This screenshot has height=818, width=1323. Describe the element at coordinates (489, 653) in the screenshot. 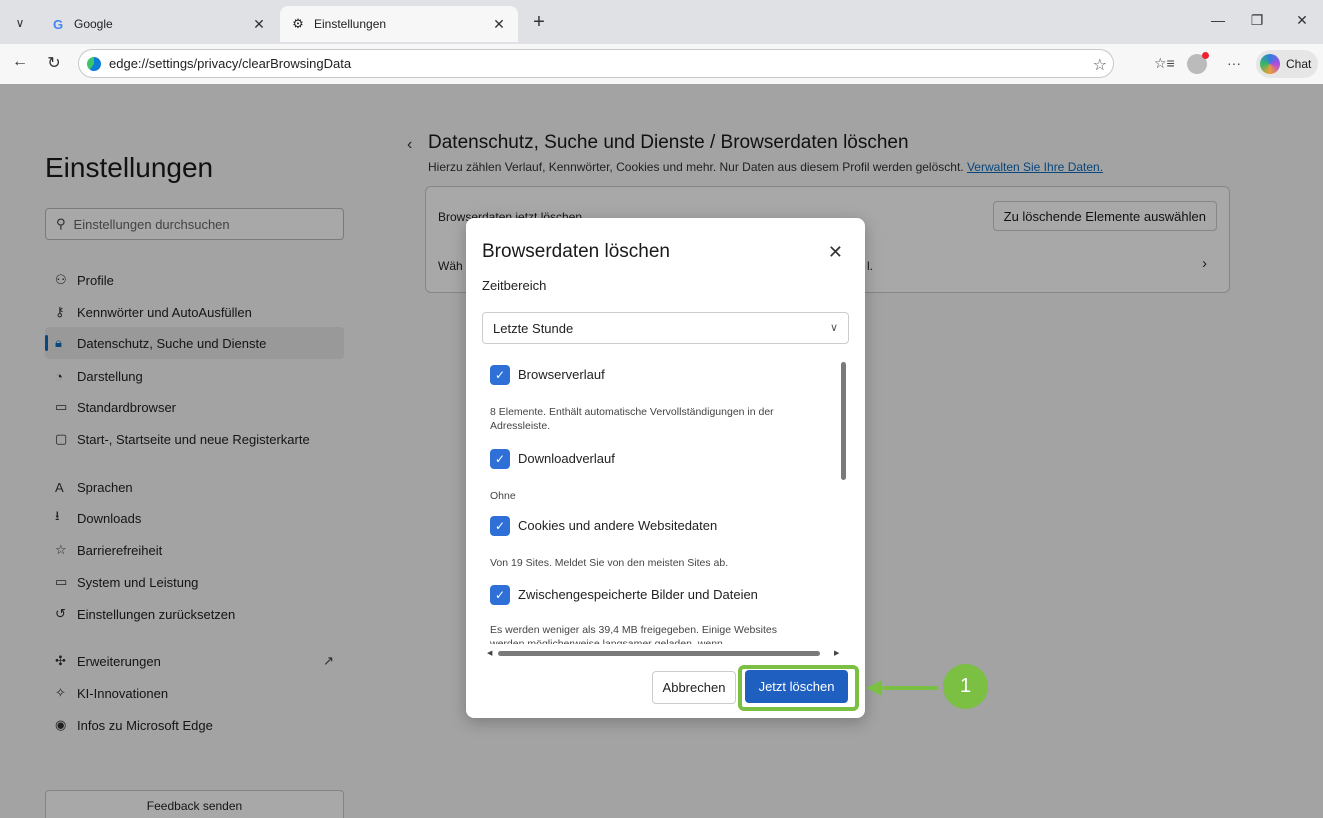

I see `scroll-left-icon: ◀` at that location.